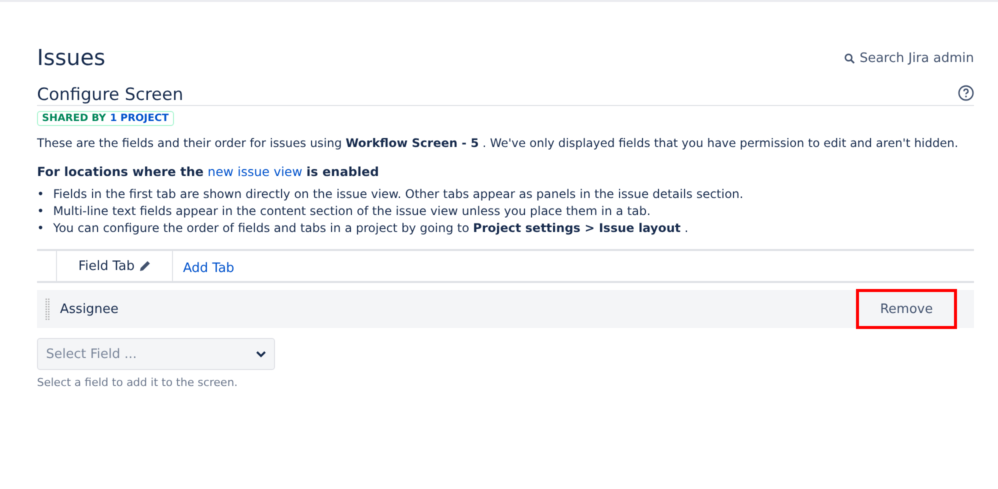  Describe the element at coordinates (398, 194) in the screenshot. I see `bullet-text: Fields in the first tab are shown directly on the issue view. Other tabs appear as panels in the issue details section.` at that location.